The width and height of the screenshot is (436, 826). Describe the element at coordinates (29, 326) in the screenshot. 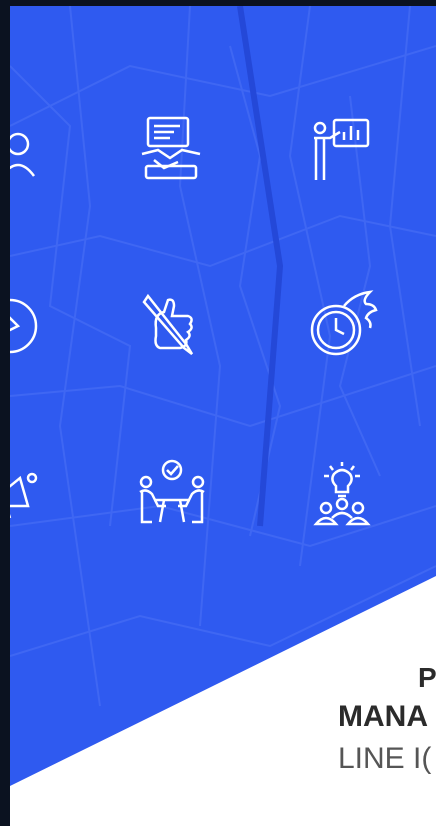

I see `compass-icon` at that location.